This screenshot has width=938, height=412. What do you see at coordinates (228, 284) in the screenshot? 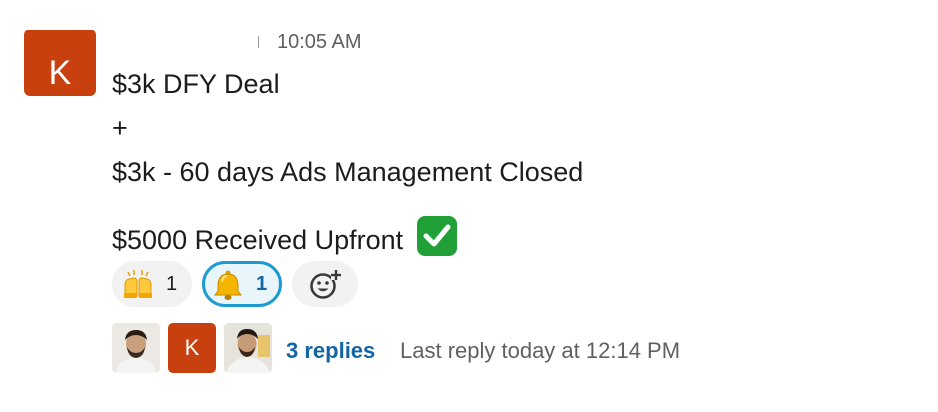
I see `bell-icon` at bounding box center [228, 284].